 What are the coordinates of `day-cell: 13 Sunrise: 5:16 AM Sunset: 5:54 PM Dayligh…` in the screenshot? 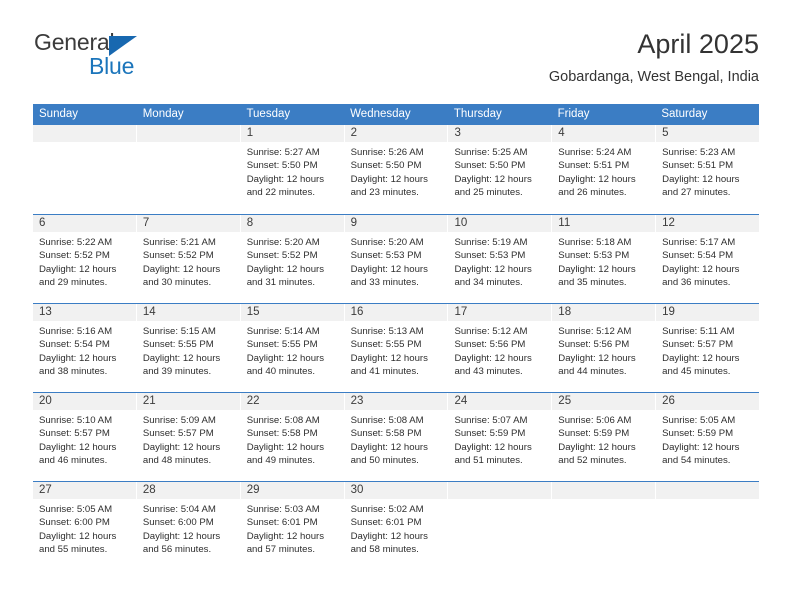 It's located at (85, 348).